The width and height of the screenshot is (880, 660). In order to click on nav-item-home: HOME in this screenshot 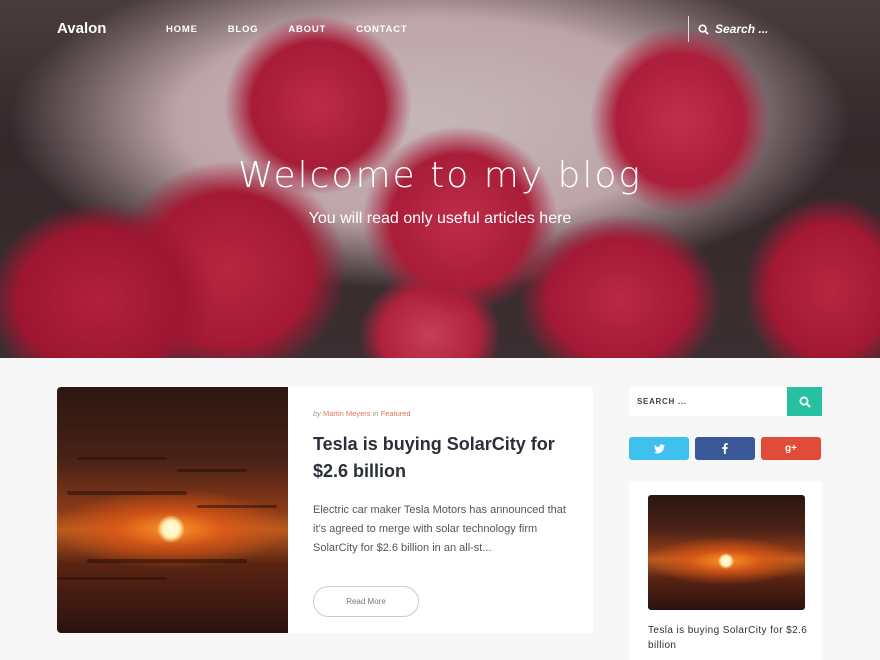, I will do `click(182, 29)`.